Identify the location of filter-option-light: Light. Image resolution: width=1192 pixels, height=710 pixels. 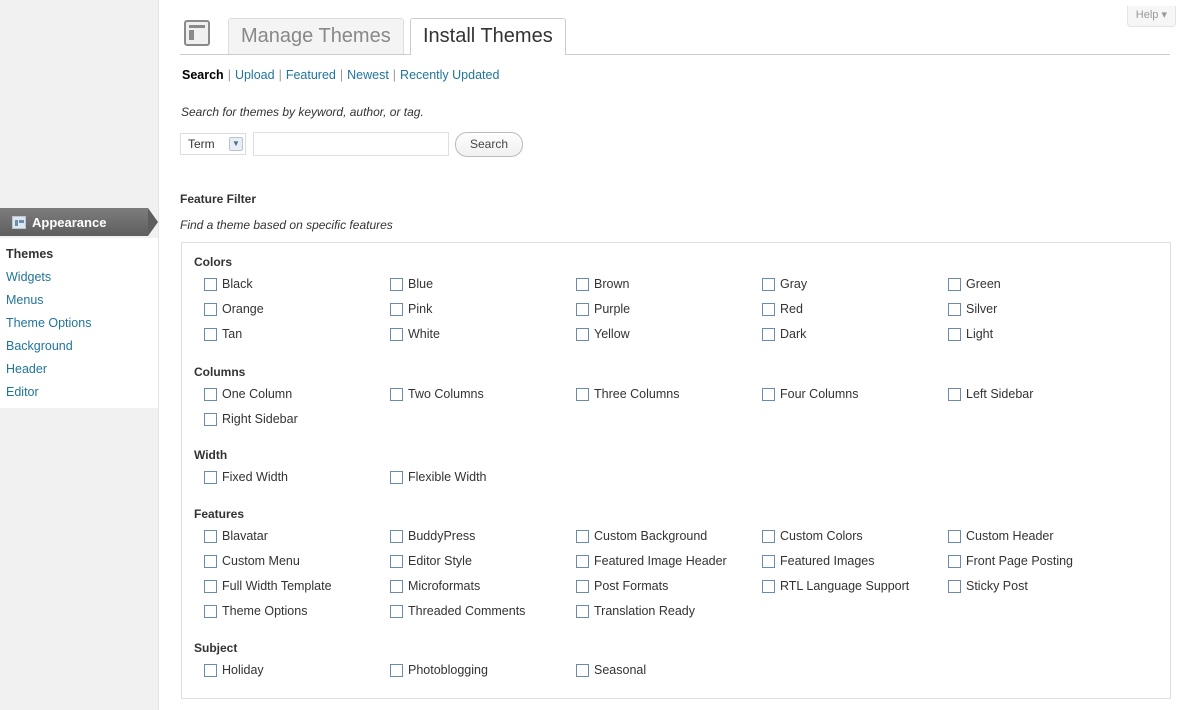
(970, 334).